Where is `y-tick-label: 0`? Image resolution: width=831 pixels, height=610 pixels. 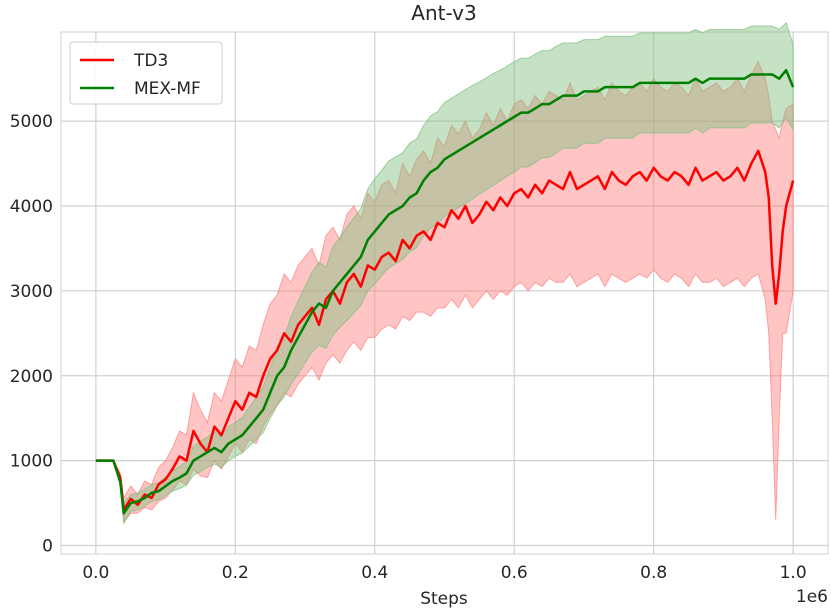
y-tick-label: 0 is located at coordinates (47, 547).